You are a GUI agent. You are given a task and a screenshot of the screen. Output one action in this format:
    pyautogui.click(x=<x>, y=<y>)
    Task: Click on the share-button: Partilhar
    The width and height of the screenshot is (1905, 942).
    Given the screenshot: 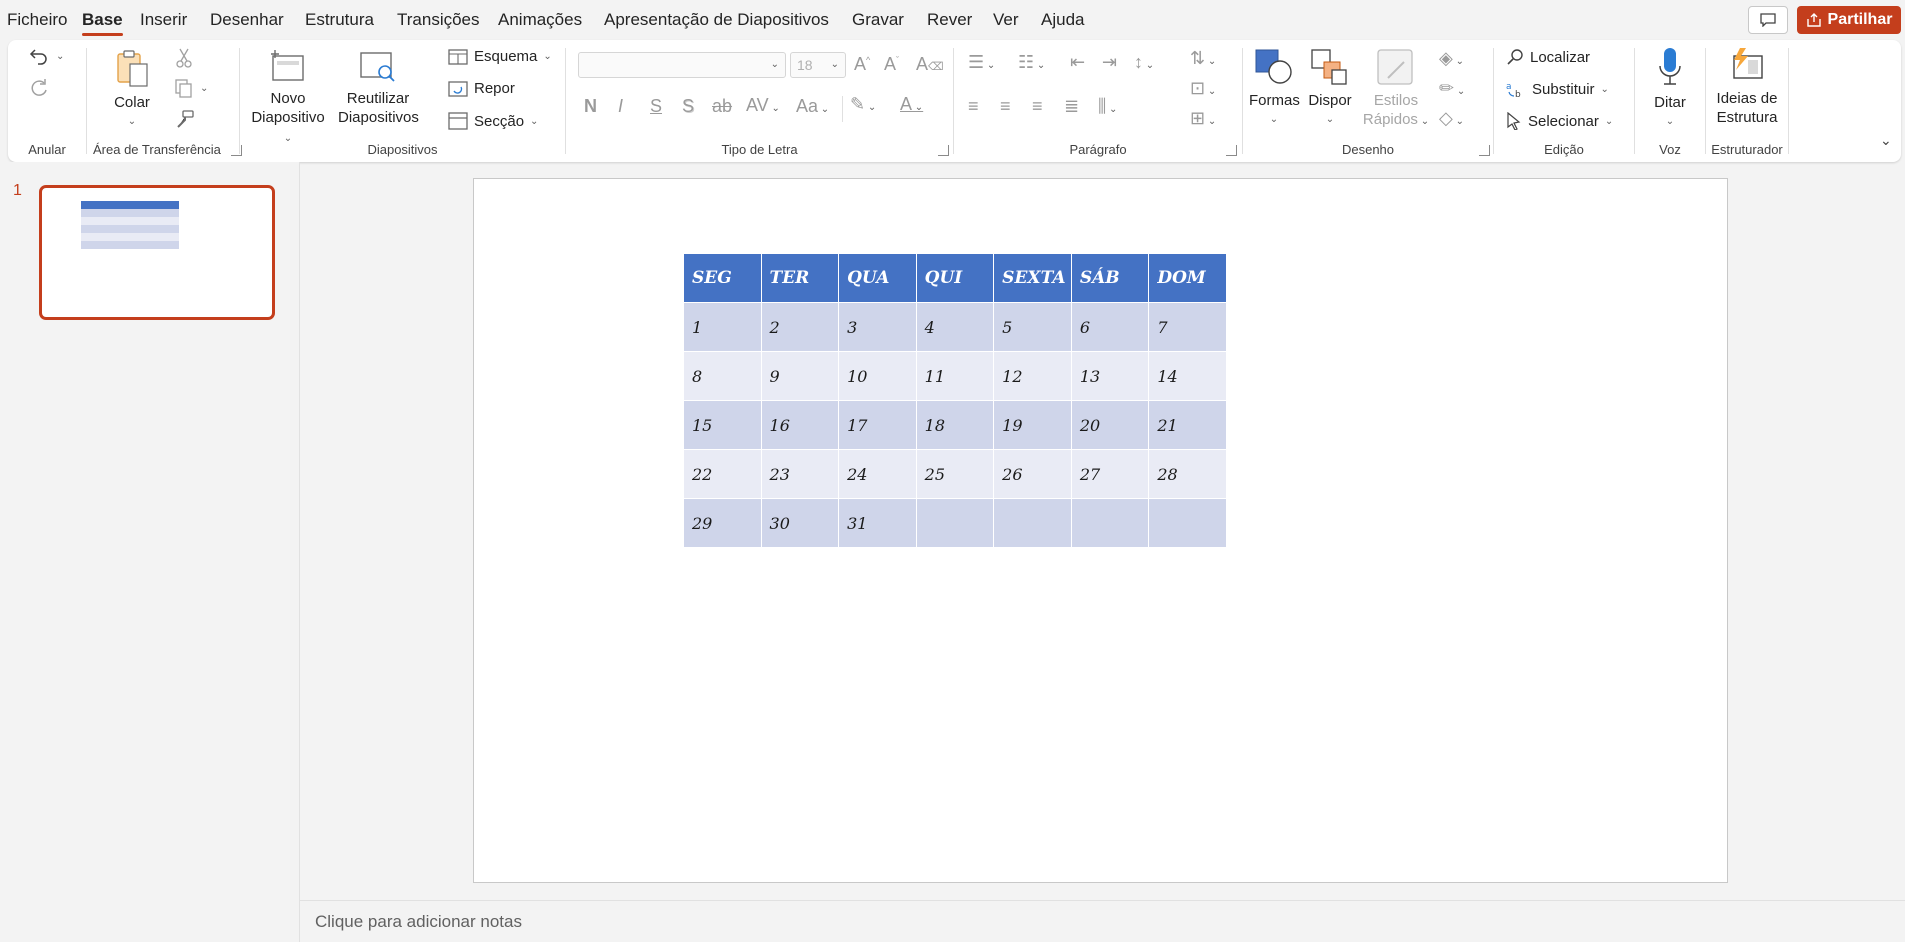 What is the action you would take?
    pyautogui.click(x=1849, y=20)
    